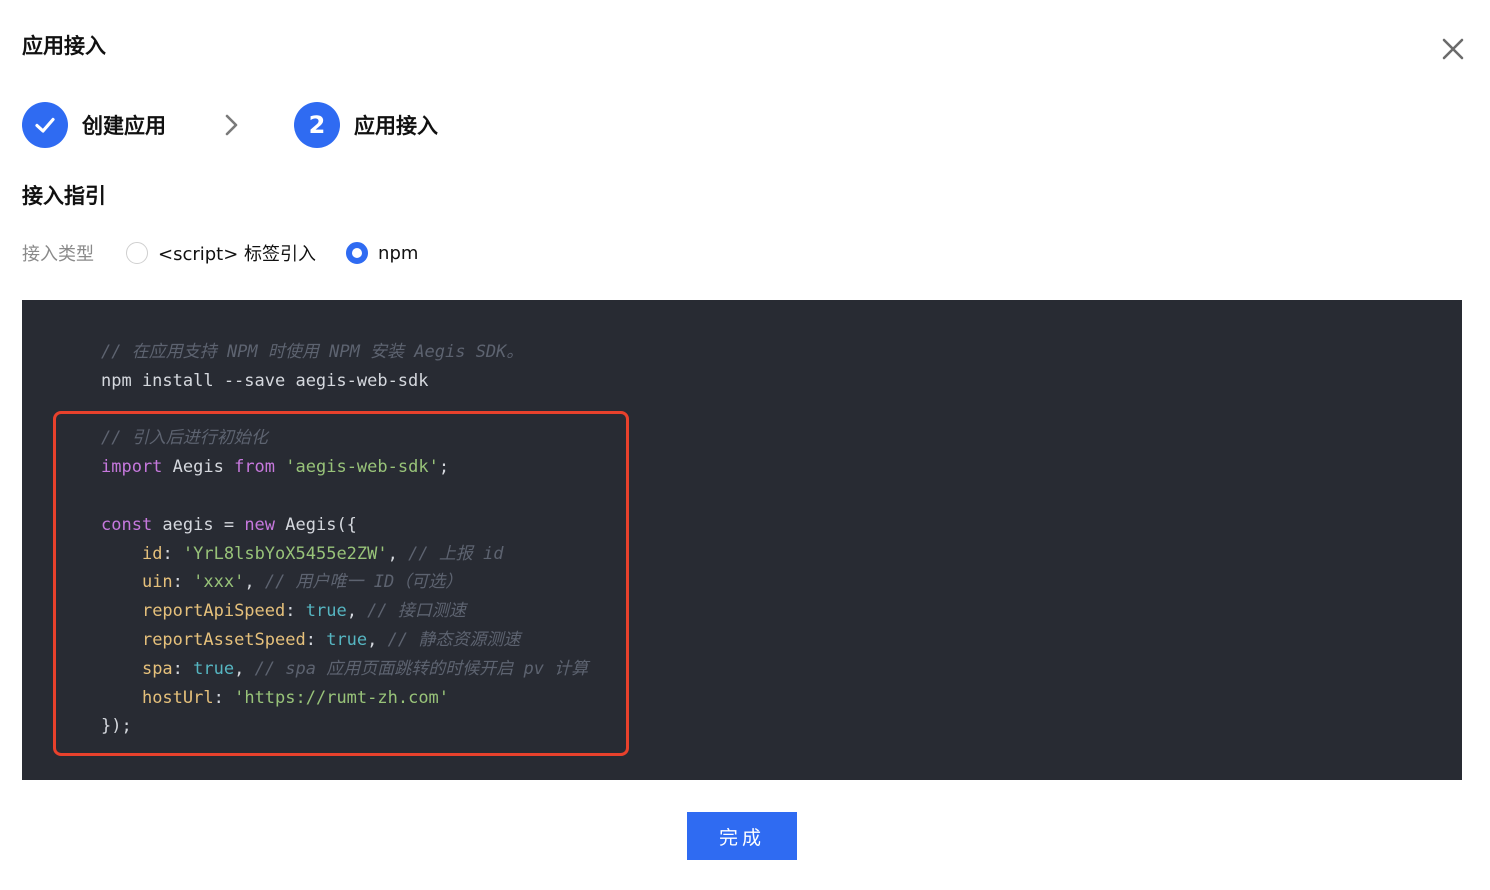  What do you see at coordinates (64, 46) in the screenshot?
I see `dialog-title: 应用接入` at bounding box center [64, 46].